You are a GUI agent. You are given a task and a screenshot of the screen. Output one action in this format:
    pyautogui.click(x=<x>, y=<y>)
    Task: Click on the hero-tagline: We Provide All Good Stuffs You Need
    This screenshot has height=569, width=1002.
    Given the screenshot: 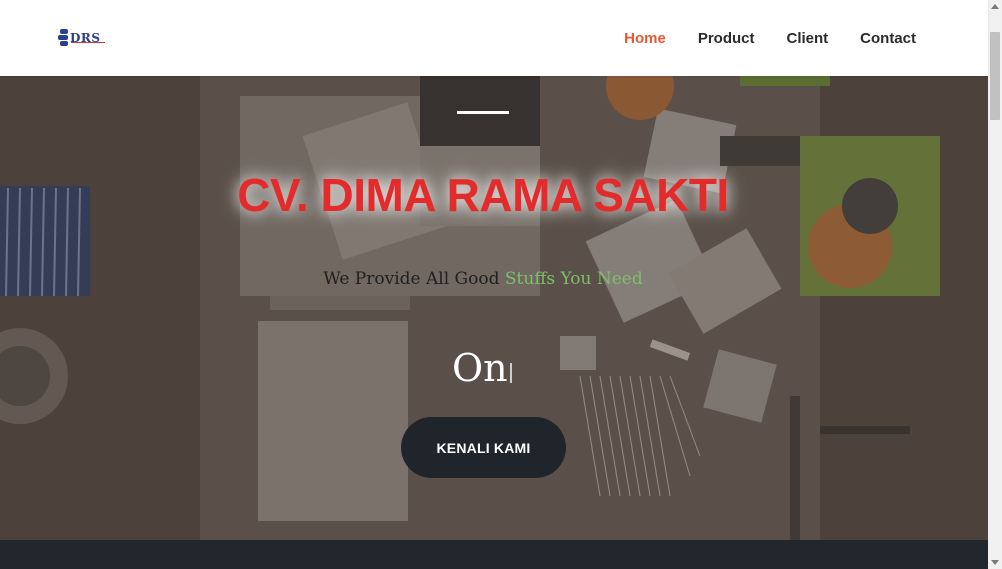 What is the action you would take?
    pyautogui.click(x=483, y=279)
    